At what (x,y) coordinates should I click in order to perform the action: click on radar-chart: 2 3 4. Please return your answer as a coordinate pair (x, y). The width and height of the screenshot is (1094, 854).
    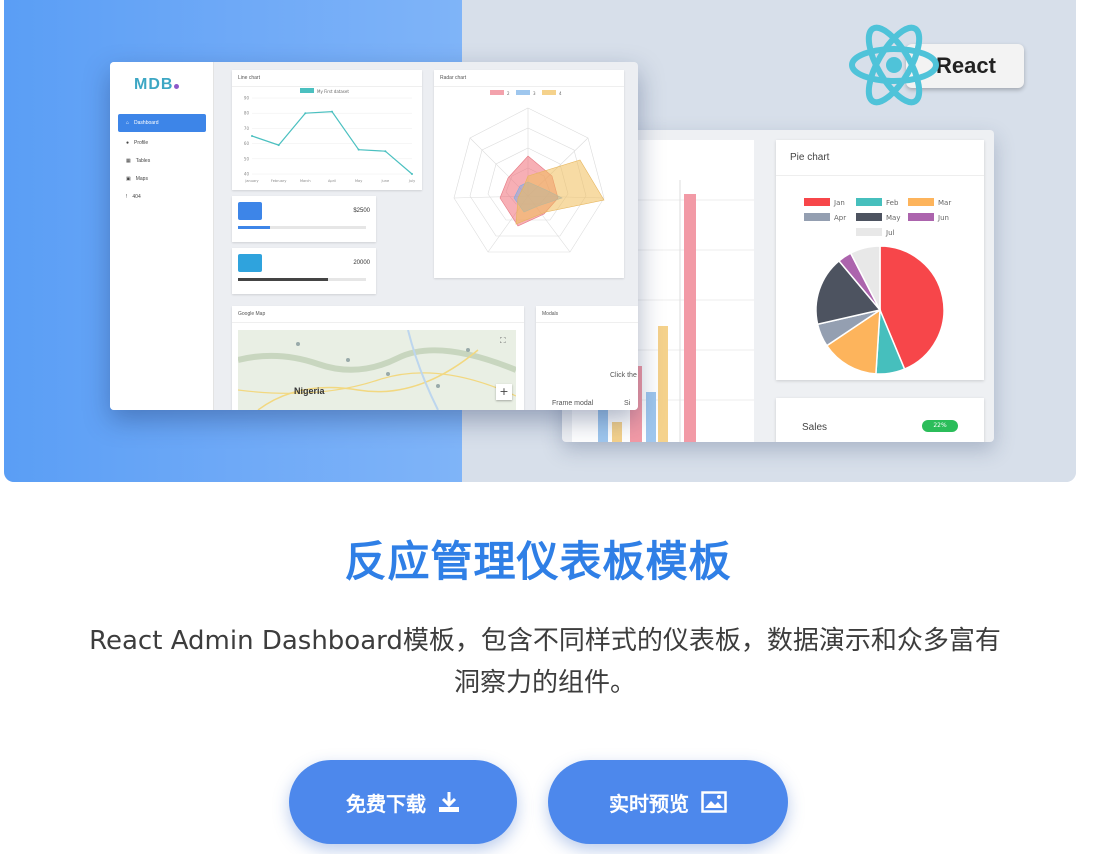
    Looking at the image, I should click on (529, 171).